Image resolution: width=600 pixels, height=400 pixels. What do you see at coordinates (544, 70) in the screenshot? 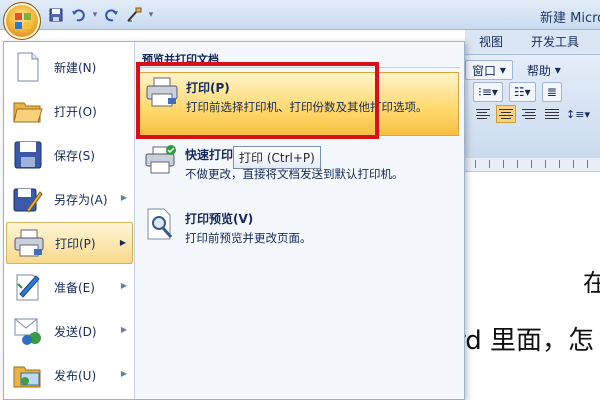
I see `help-menu-button: 帮助 ▾` at bounding box center [544, 70].